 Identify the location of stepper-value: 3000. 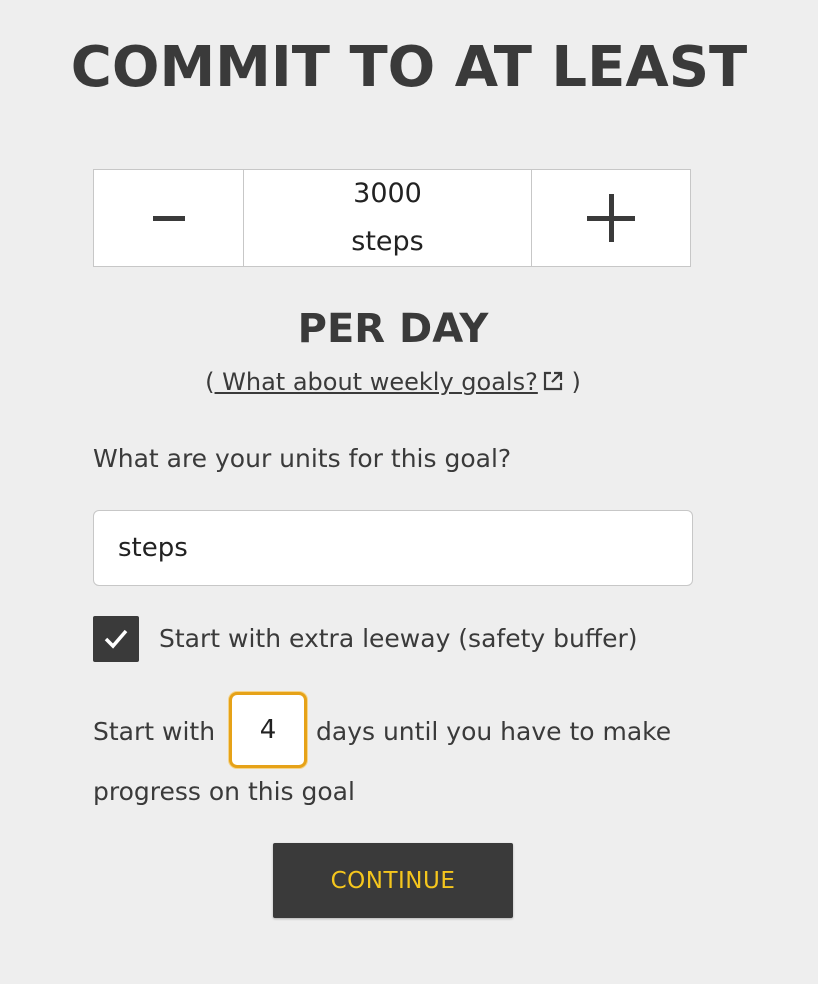
(387, 193).